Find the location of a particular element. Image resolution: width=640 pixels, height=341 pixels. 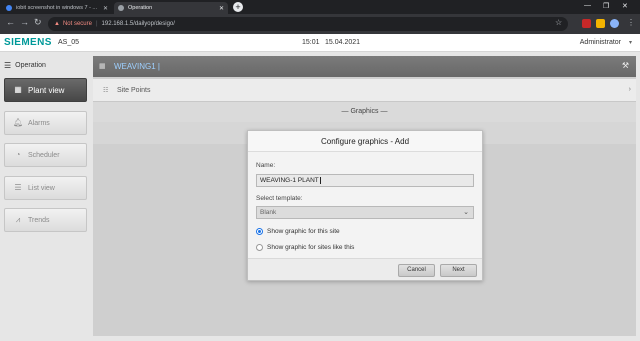

breadcrumb-bar: ▦ WEAVING1 | ⚒ is located at coordinates (364, 66).